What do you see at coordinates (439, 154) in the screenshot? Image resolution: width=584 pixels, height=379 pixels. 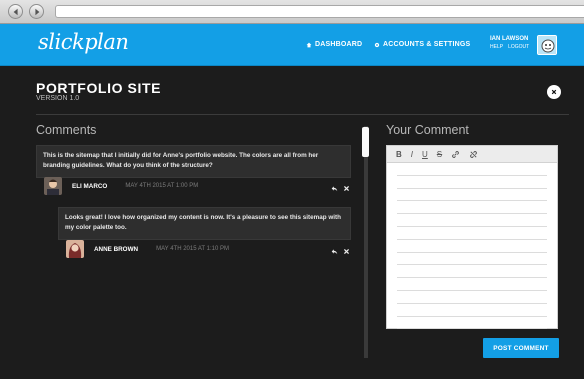 I see `strikethrough-button: S` at bounding box center [439, 154].